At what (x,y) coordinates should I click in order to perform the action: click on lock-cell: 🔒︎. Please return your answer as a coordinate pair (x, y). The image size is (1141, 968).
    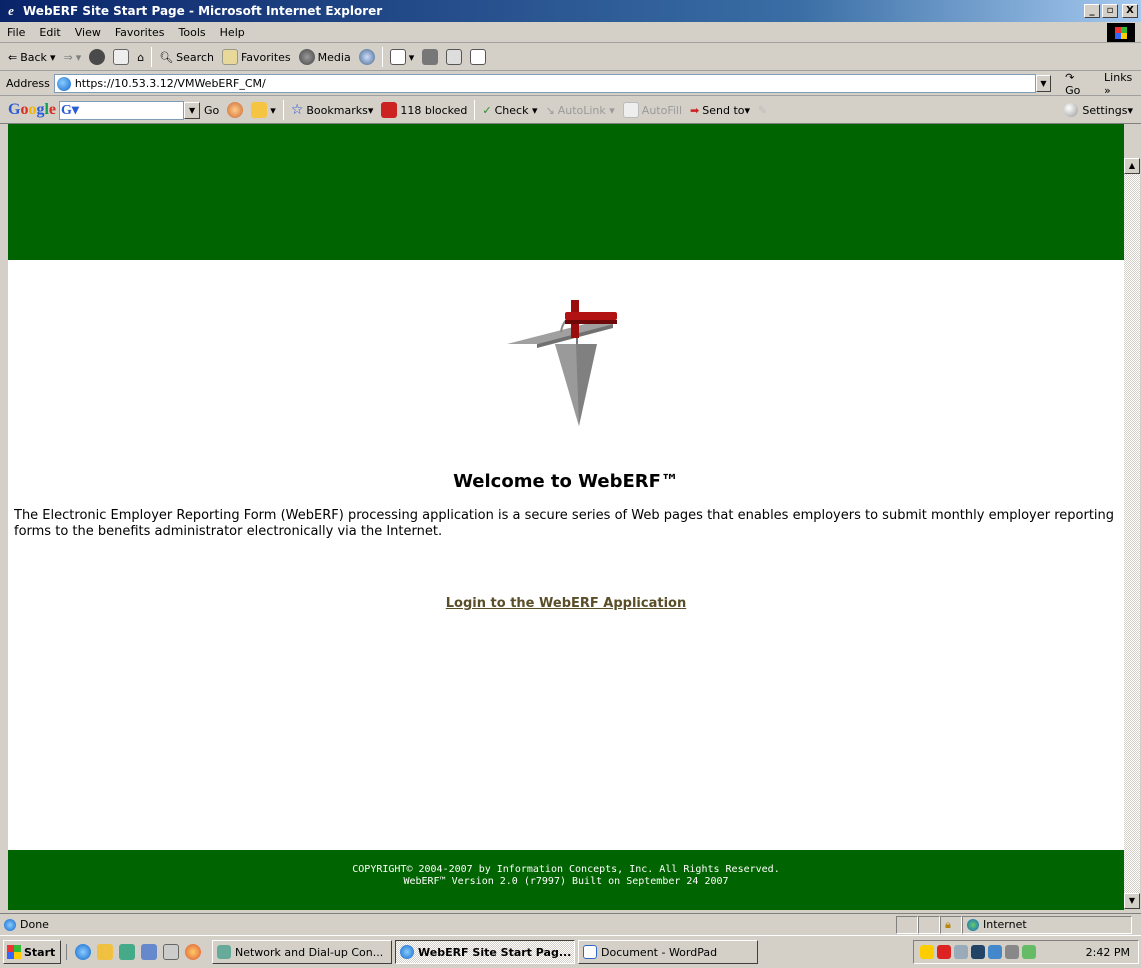
    Looking at the image, I should click on (951, 924).